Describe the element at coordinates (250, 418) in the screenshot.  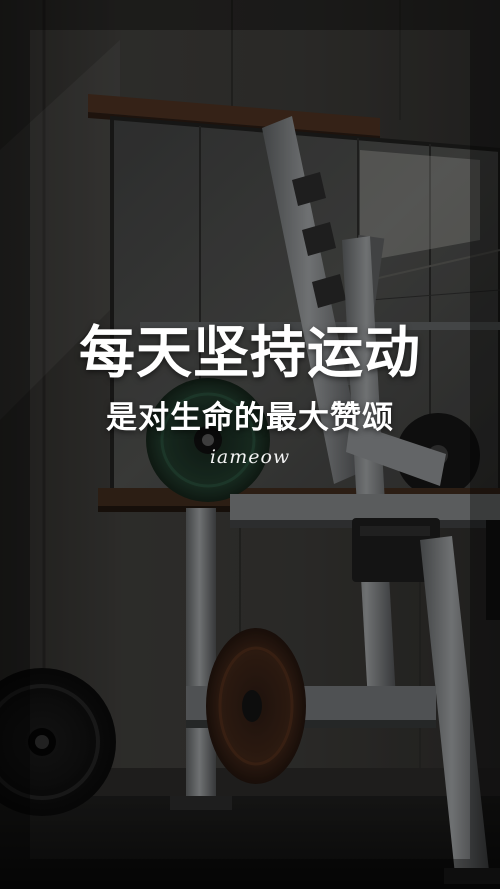
I see `poster-subtitle: 是对生命的最大赞颂` at that location.